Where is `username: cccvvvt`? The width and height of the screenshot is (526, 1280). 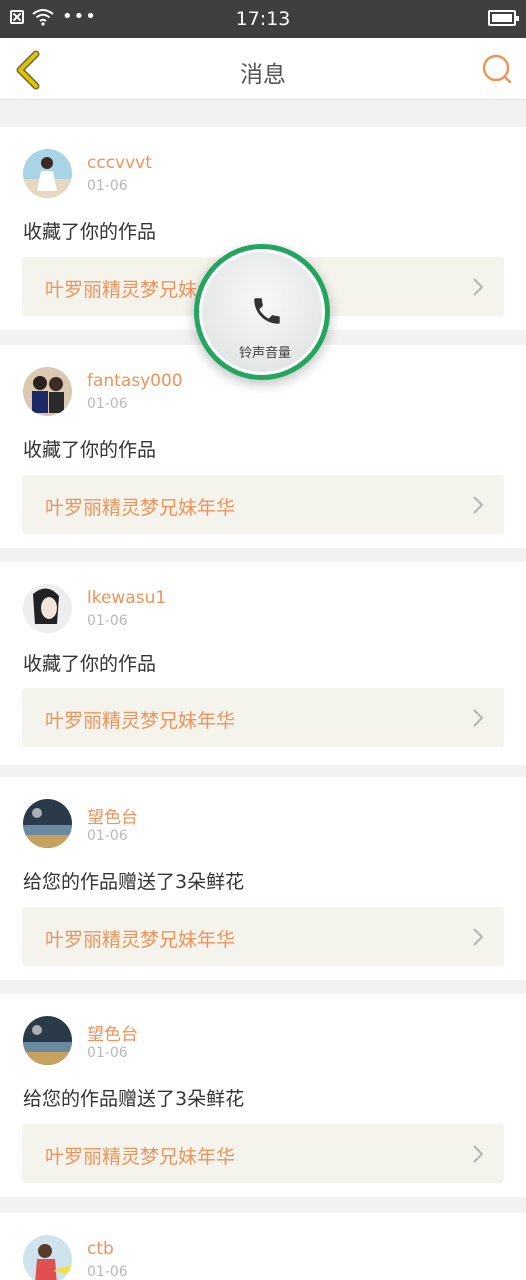
username: cccvvvt is located at coordinates (119, 163).